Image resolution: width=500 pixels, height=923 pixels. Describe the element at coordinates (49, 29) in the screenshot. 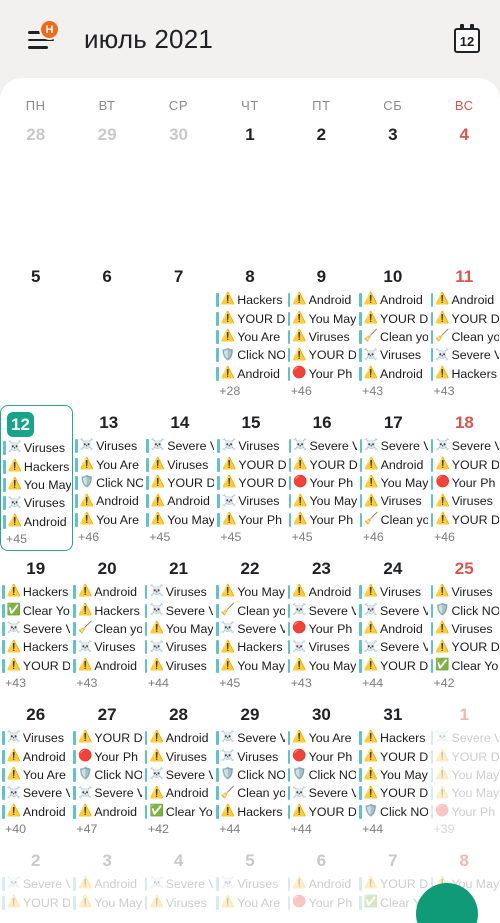

I see `account-badge: H` at that location.